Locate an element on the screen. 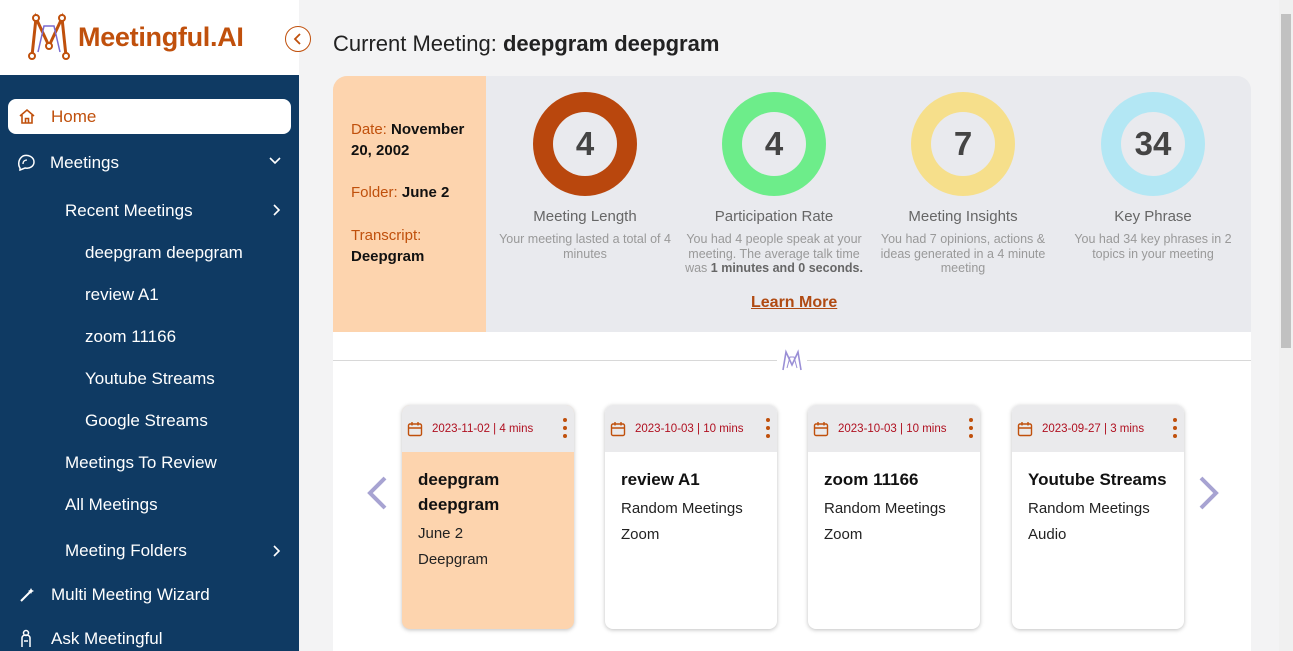  magic-wand-icon is located at coordinates (27, 595).